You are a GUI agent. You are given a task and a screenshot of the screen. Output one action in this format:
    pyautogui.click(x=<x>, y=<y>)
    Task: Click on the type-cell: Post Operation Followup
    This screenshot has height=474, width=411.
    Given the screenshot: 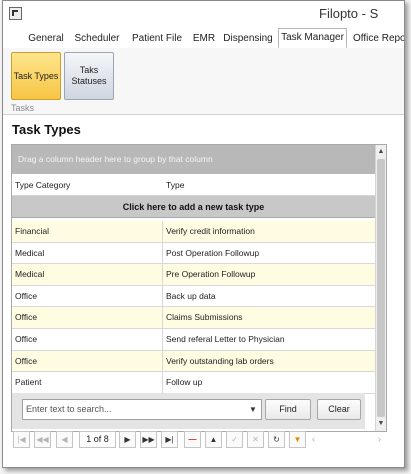 What is the action you would take?
    pyautogui.click(x=269, y=253)
    